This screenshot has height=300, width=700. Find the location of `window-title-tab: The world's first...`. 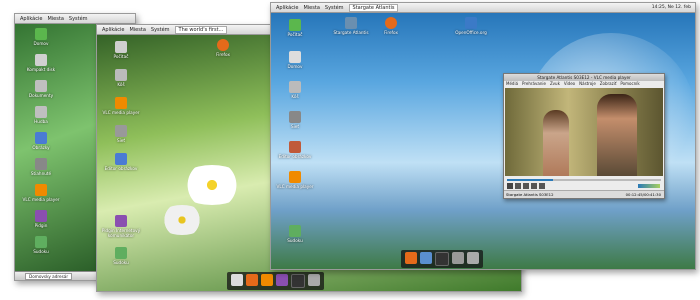

window-title-tab: The world's first... is located at coordinates (201, 29).